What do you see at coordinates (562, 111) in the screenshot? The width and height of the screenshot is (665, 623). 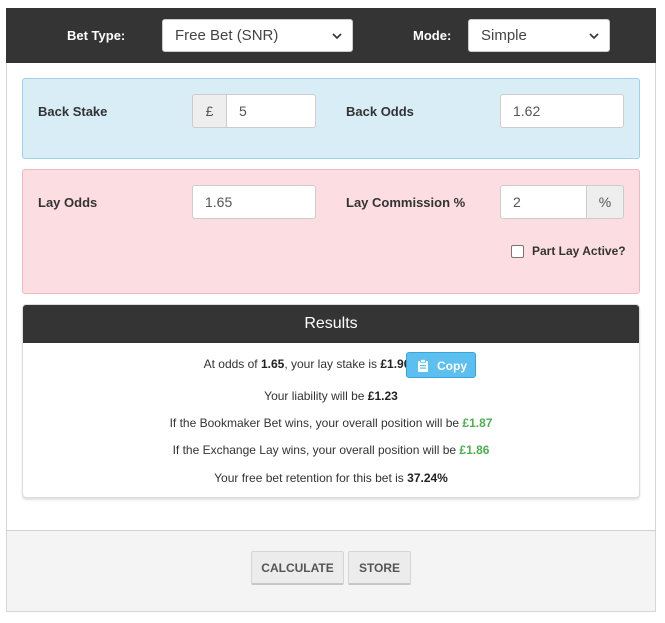 I see `back-odds-input: 1.62` at bounding box center [562, 111].